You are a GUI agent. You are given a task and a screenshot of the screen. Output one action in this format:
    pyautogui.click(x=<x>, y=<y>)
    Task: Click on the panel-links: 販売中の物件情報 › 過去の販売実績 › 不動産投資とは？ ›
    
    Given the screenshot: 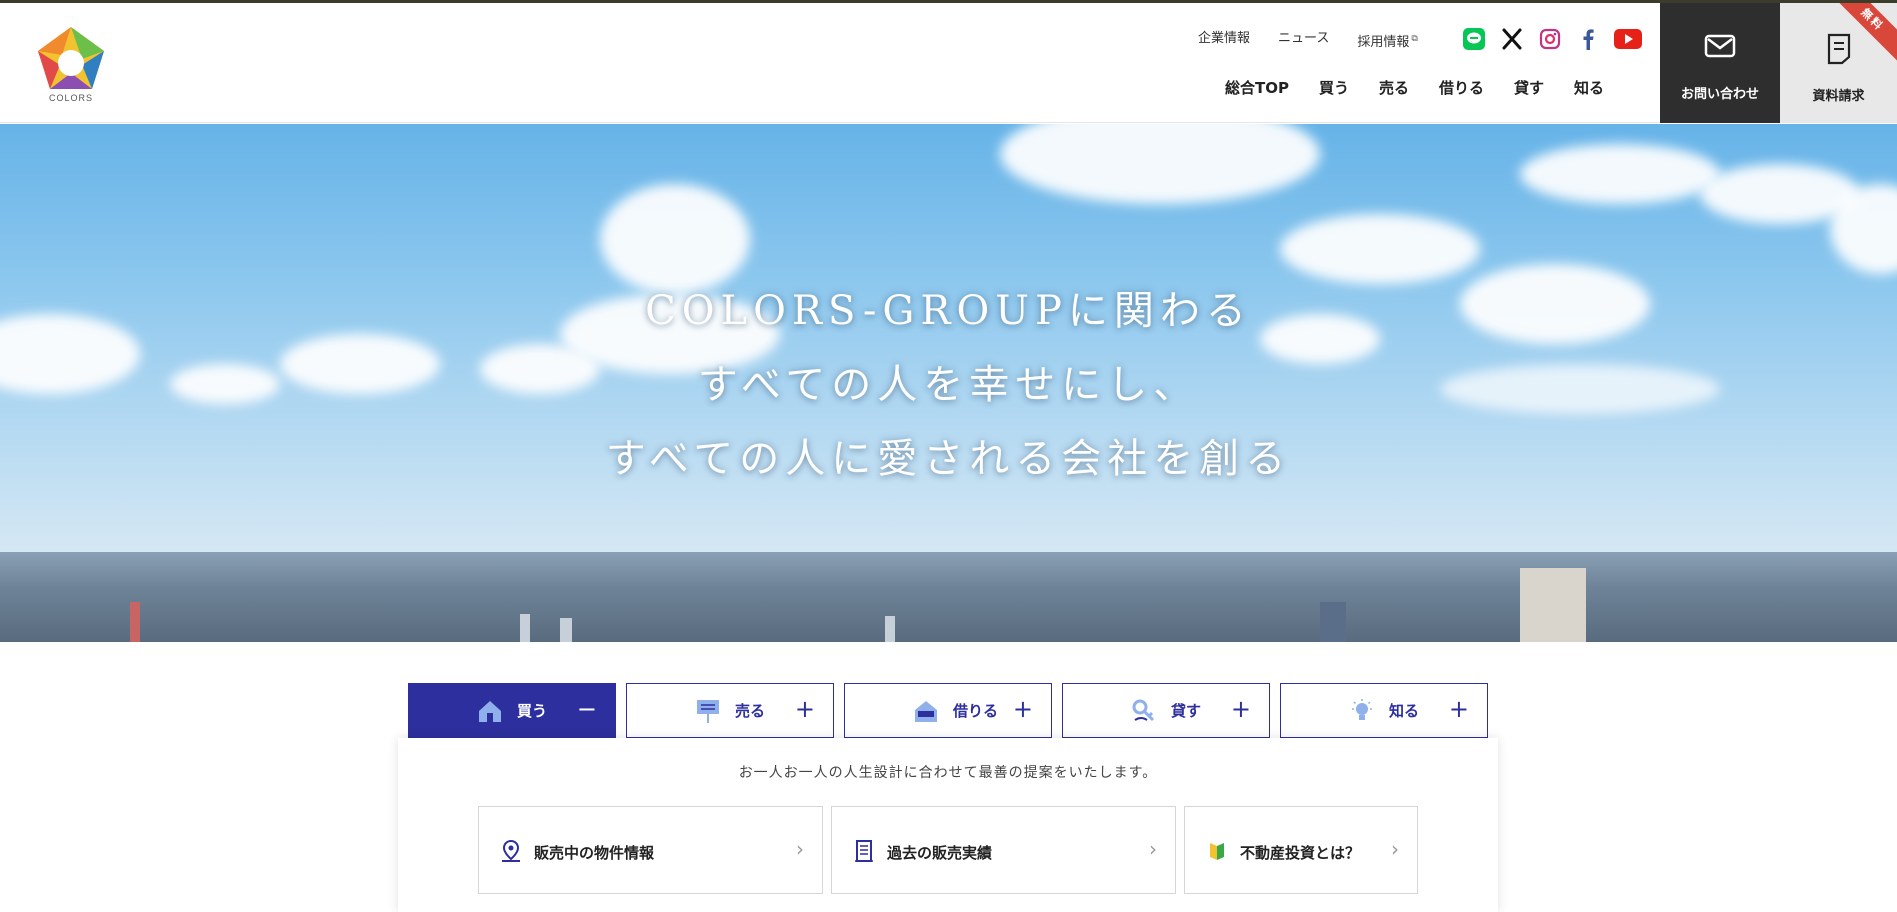 What is the action you would take?
    pyautogui.click(x=948, y=850)
    